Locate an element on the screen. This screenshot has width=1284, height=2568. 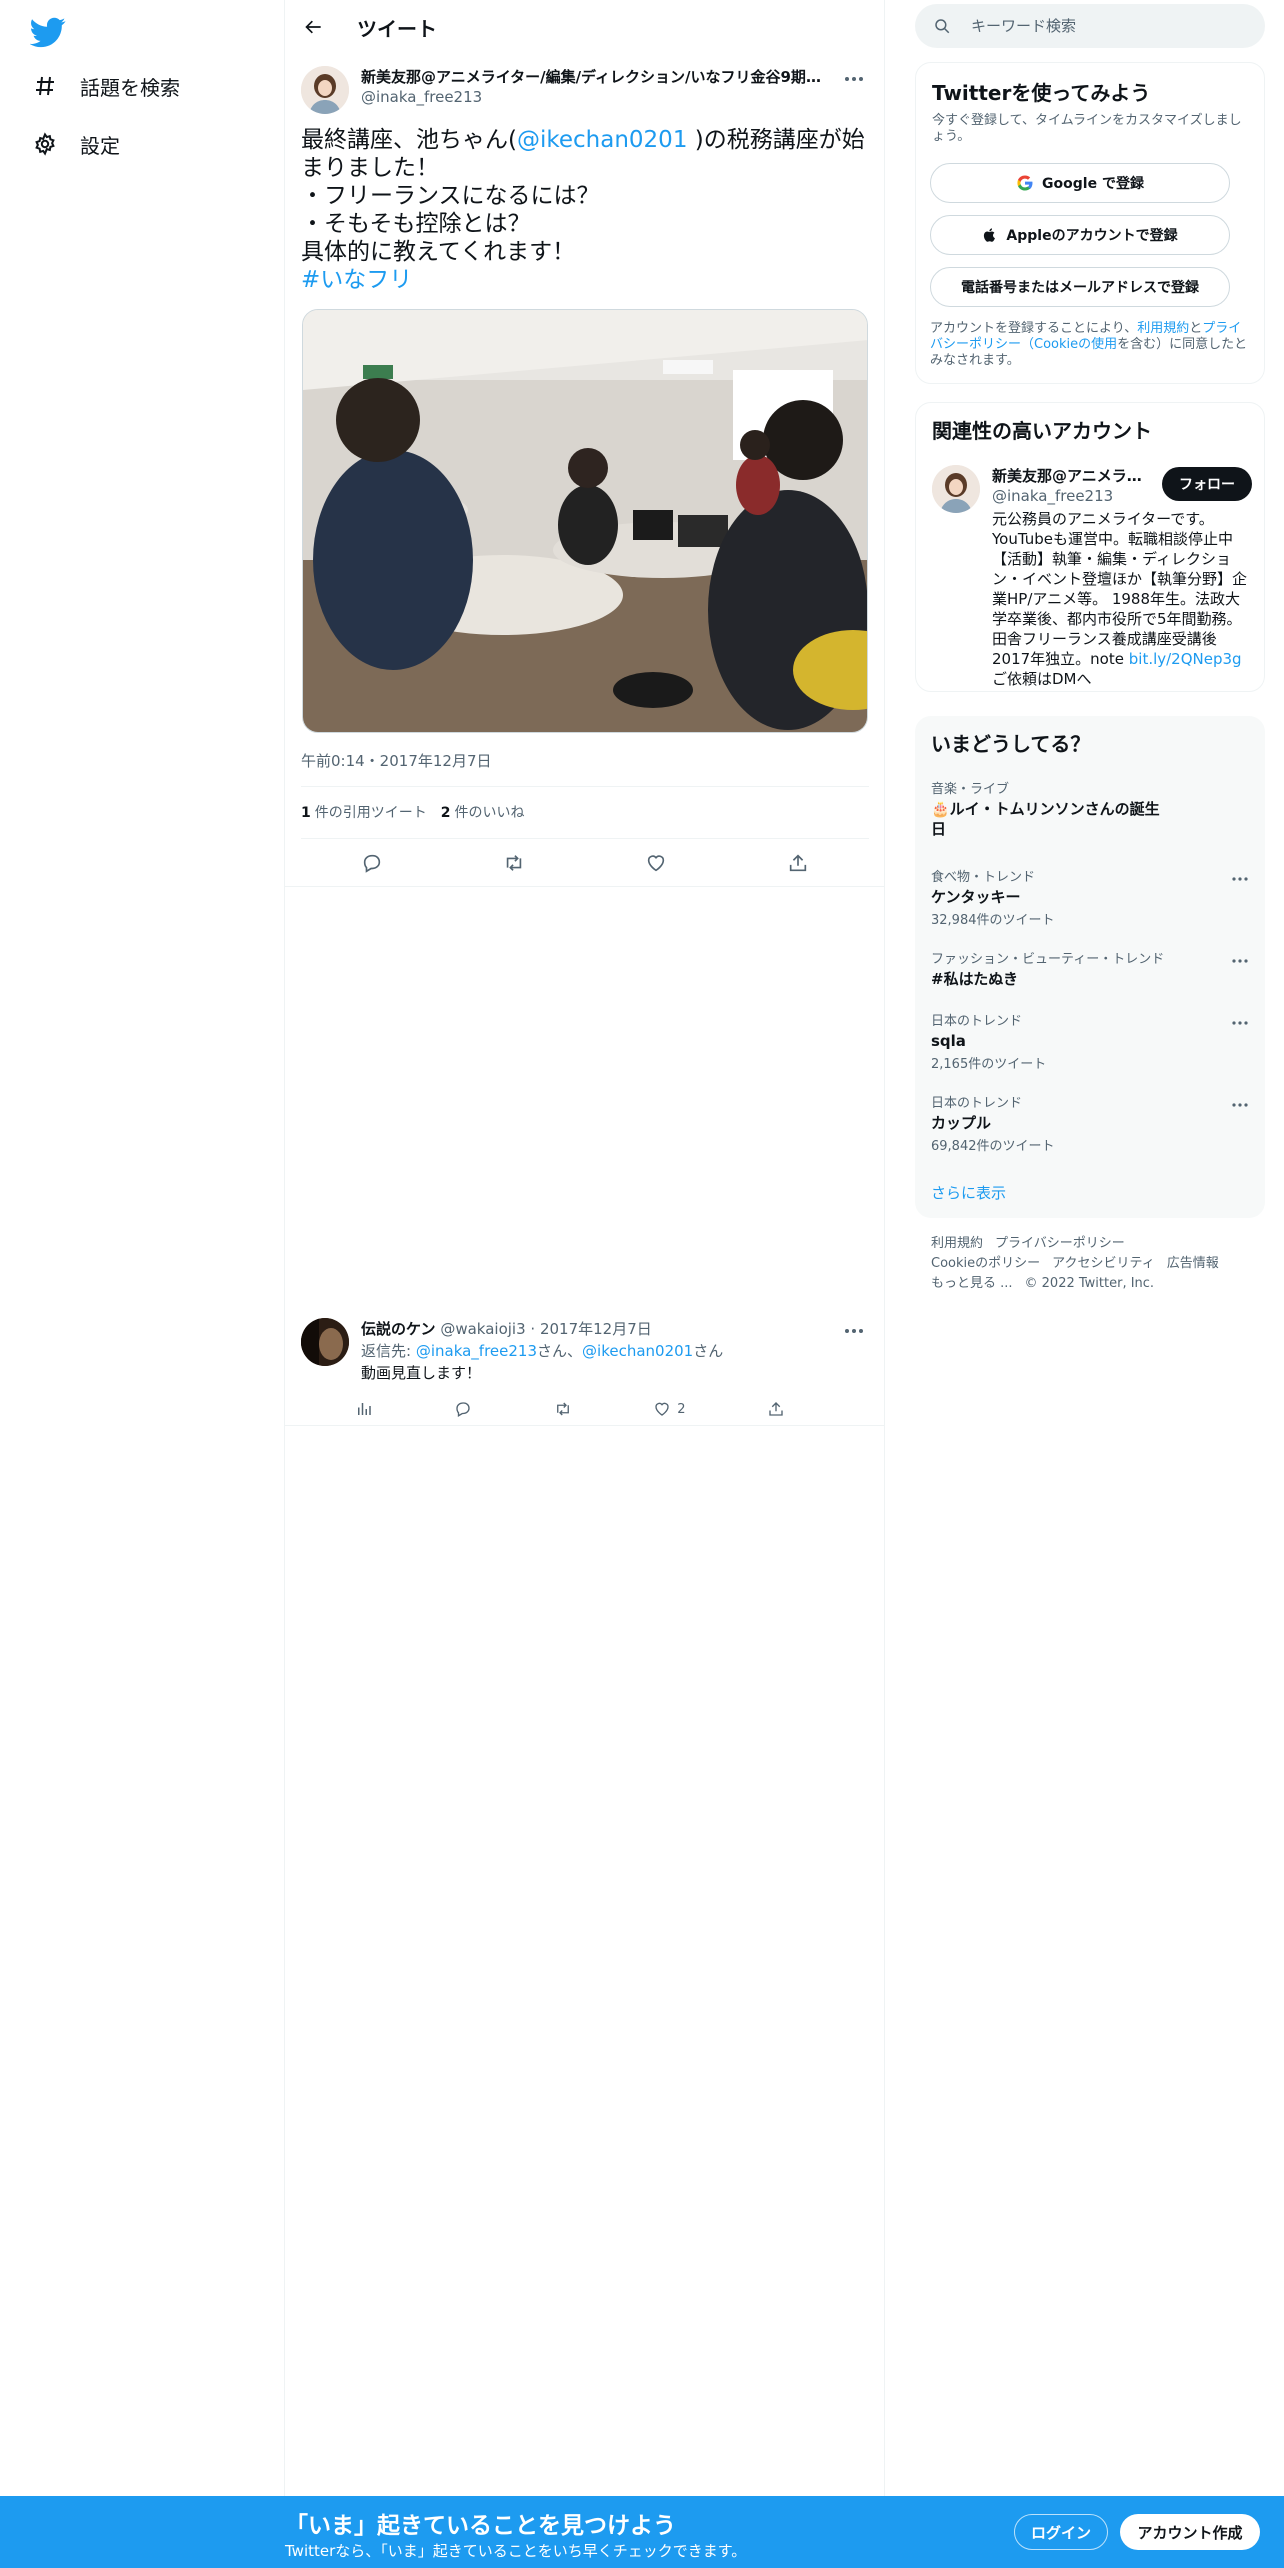
legal-text: アカウントを登録することにより、 is located at coordinates (1034, 328).